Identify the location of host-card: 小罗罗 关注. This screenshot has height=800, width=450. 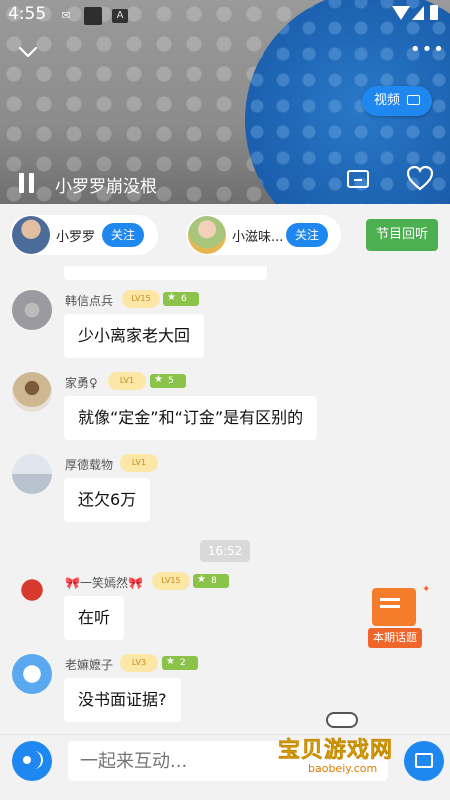
(84, 235).